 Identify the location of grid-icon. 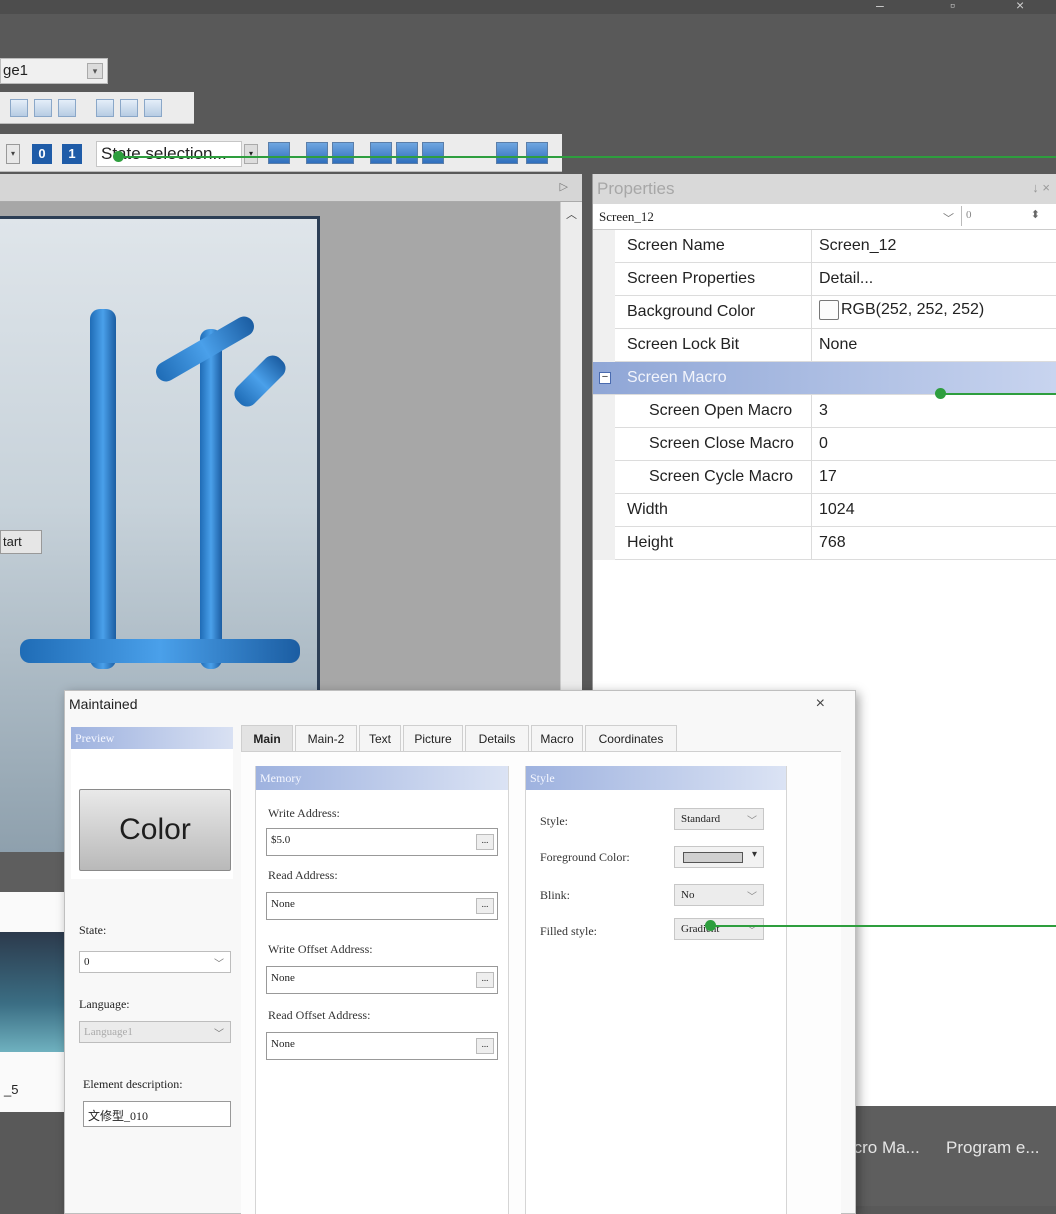
(279, 153).